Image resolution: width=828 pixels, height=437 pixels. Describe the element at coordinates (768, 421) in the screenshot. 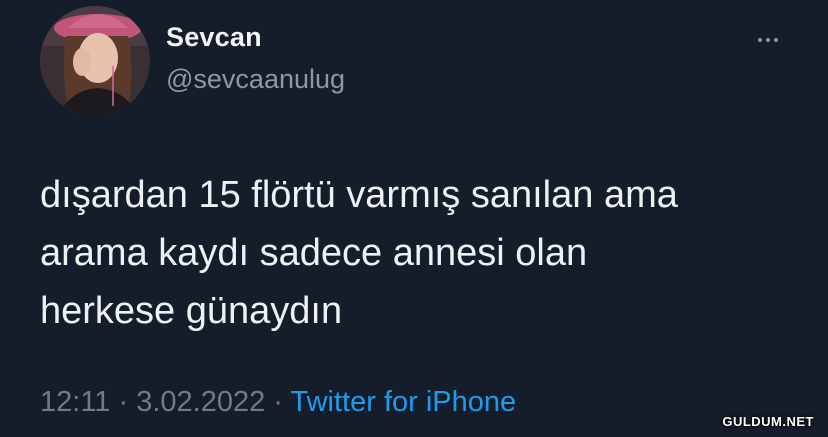

I see `watermark: GULDUM.NET` at that location.